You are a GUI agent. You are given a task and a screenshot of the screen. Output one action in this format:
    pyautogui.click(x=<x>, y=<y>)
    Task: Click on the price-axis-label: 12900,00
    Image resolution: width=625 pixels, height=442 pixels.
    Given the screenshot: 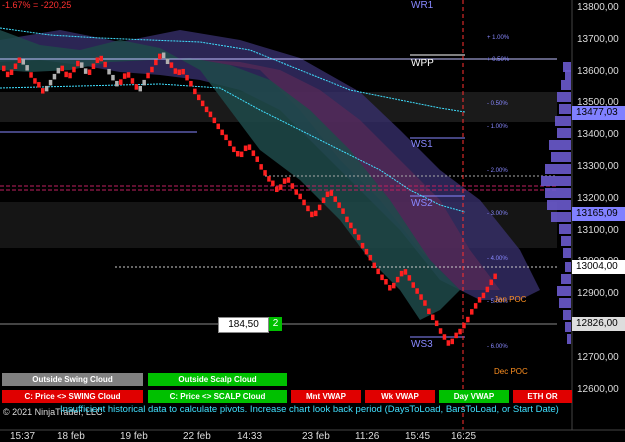 What is the action you would take?
    pyautogui.click(x=598, y=294)
    